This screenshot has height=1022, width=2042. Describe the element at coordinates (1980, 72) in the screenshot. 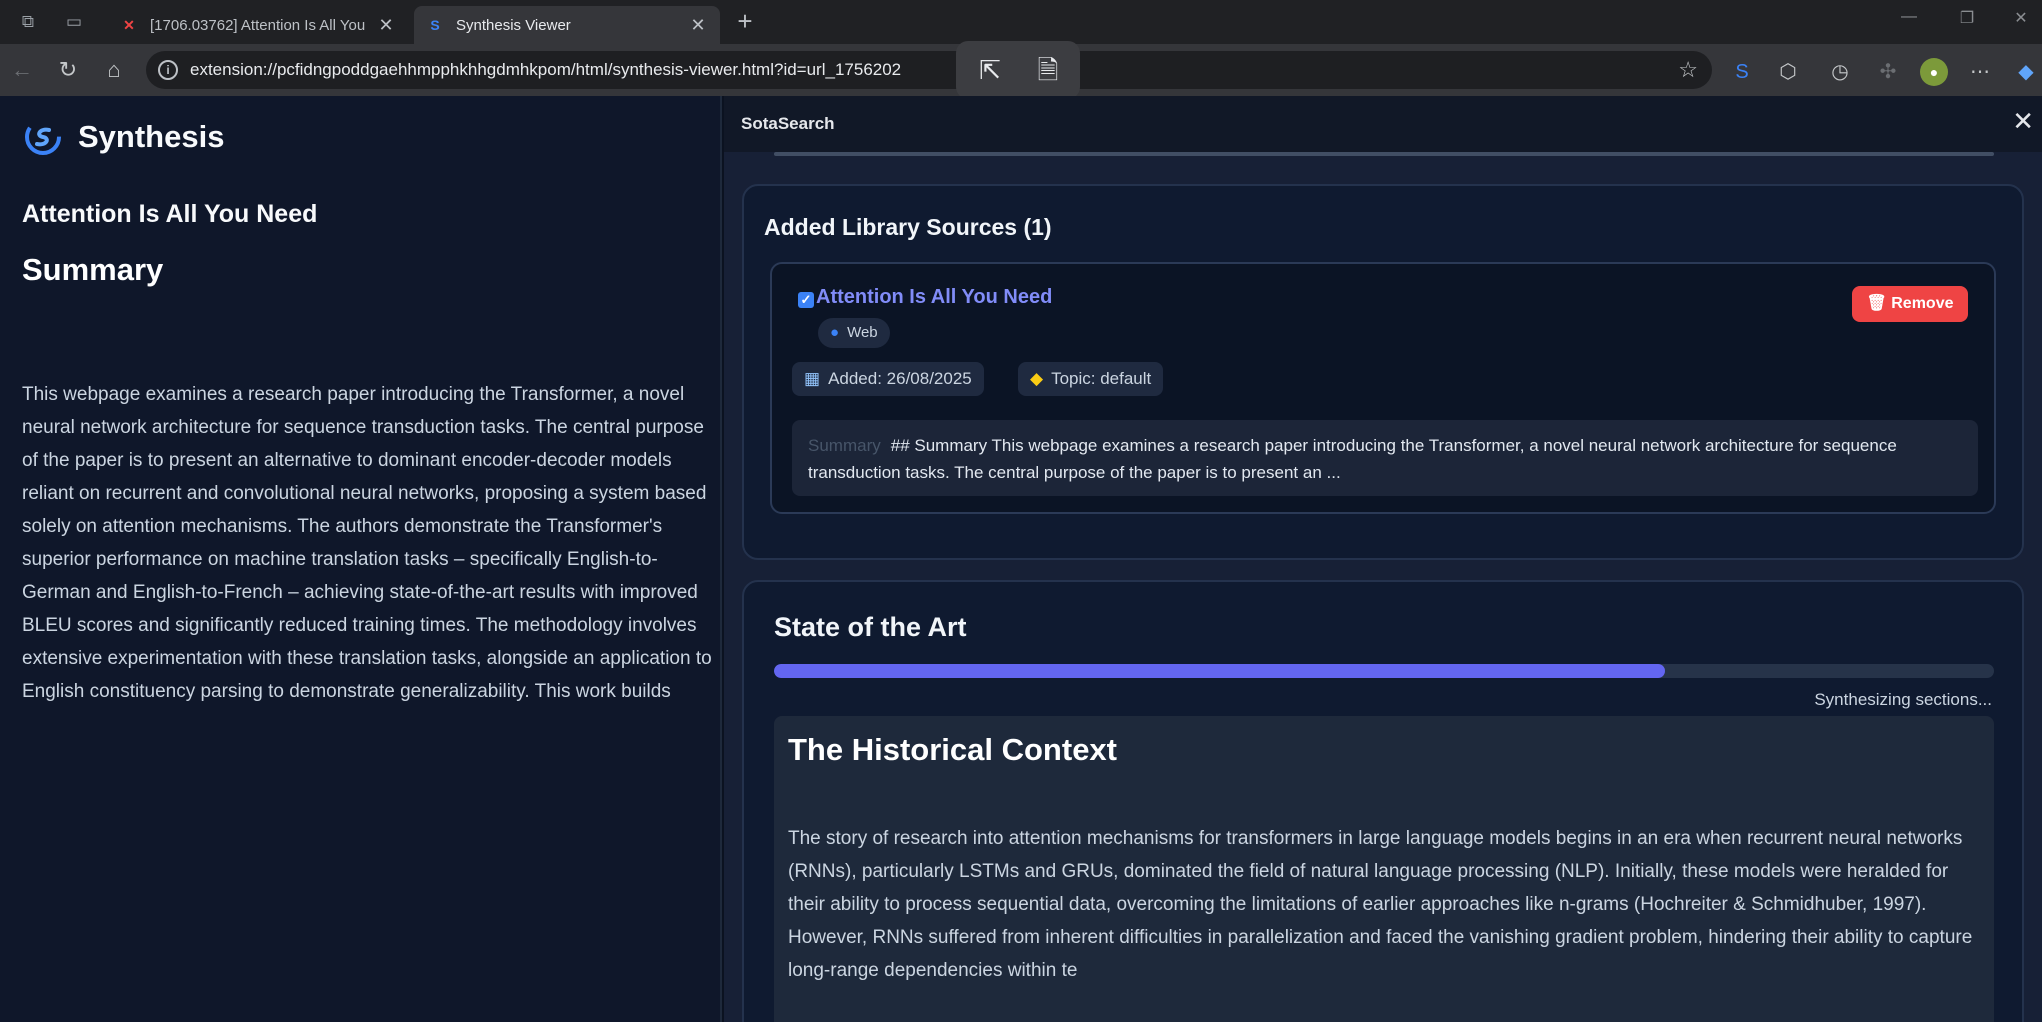

I see `more-menu-icon: ⋯` at that location.